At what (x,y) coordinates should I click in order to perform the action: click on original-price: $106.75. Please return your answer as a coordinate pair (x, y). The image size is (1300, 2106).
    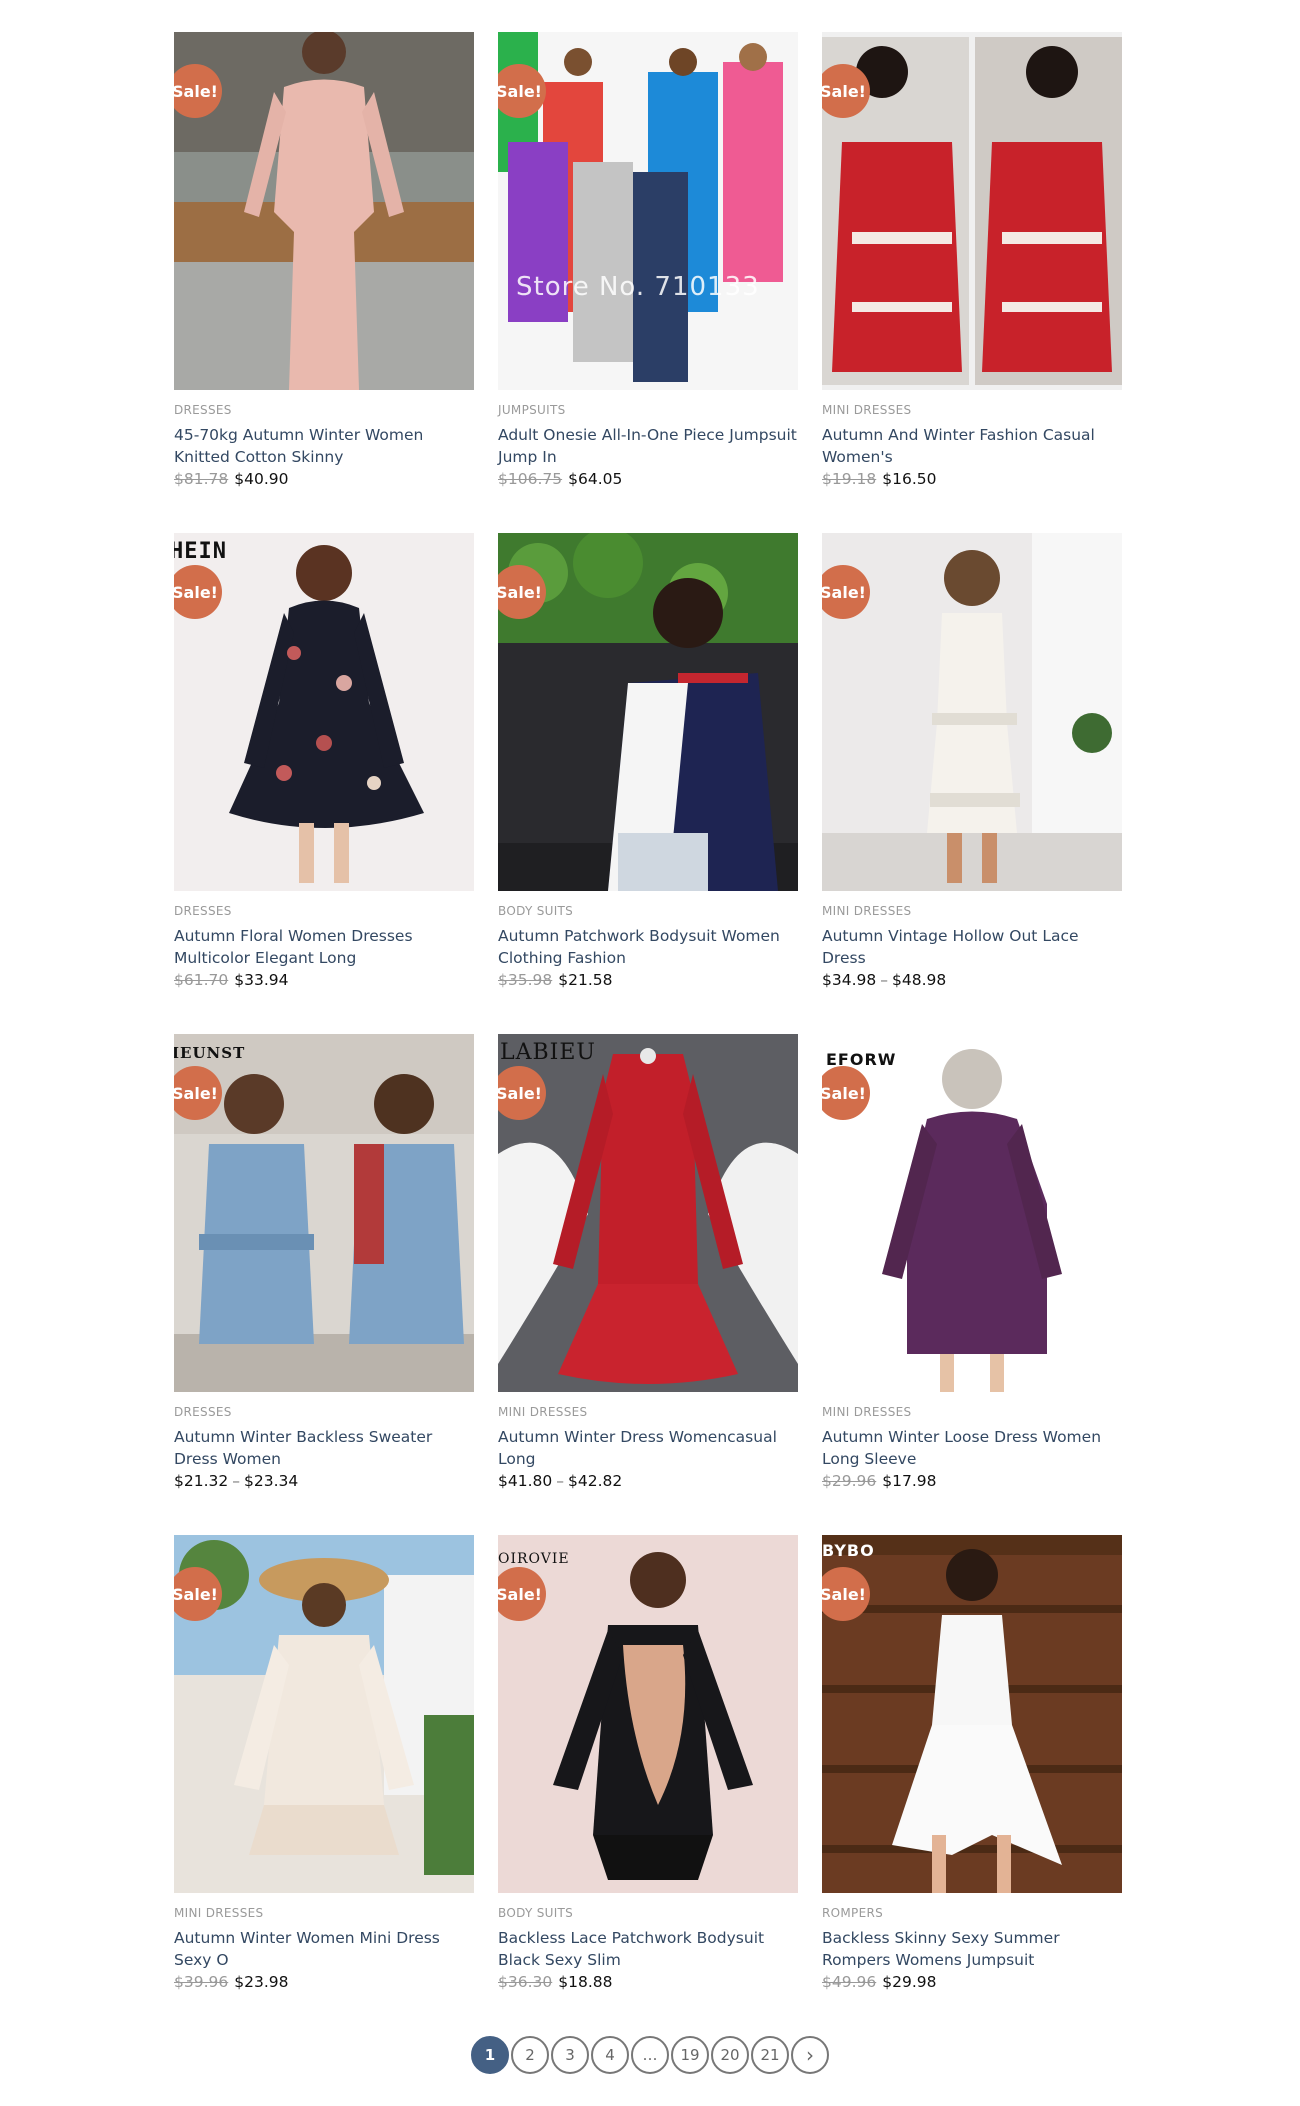
    Looking at the image, I should click on (530, 479).